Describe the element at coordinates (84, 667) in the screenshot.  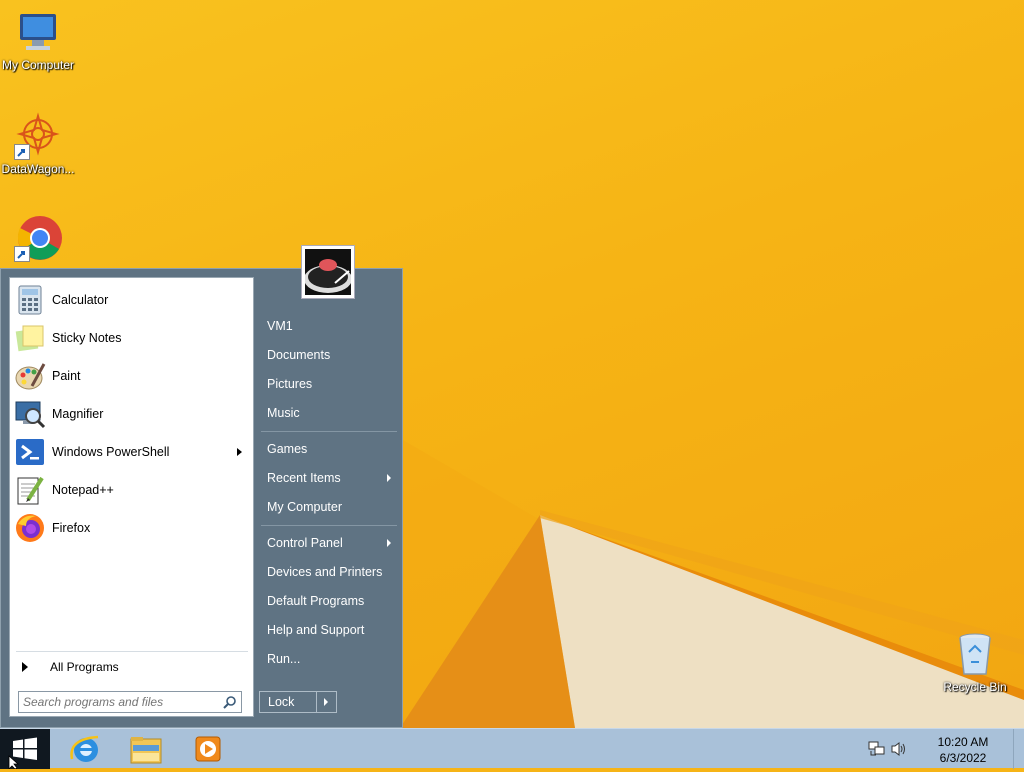
I see `all-programs-label: All Programs` at that location.